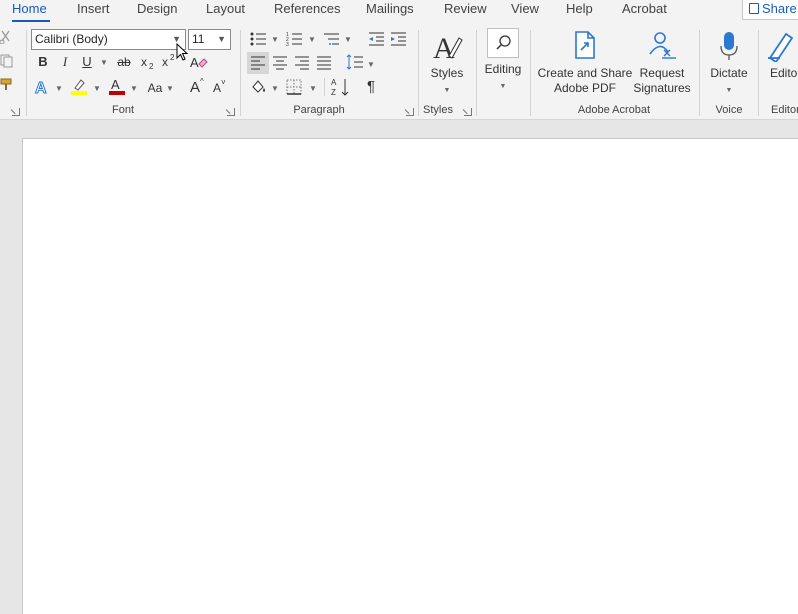 Image resolution: width=798 pixels, height=614 pixels. Describe the element at coordinates (29, 8) in the screenshot. I see `tab-home: Home` at that location.